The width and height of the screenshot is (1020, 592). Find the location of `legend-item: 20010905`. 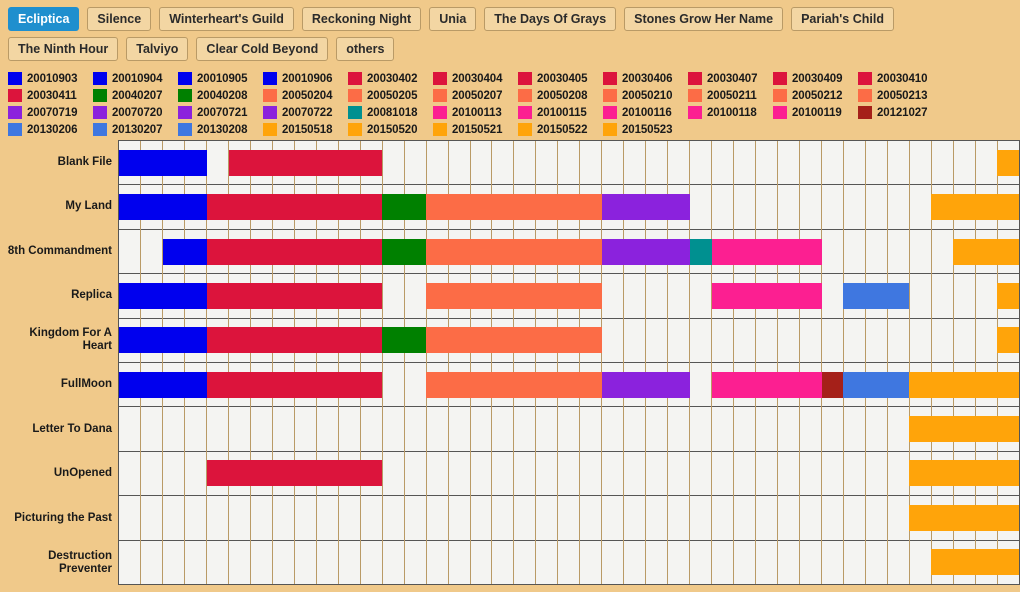

legend-item: 20010905 is located at coordinates (220, 78).